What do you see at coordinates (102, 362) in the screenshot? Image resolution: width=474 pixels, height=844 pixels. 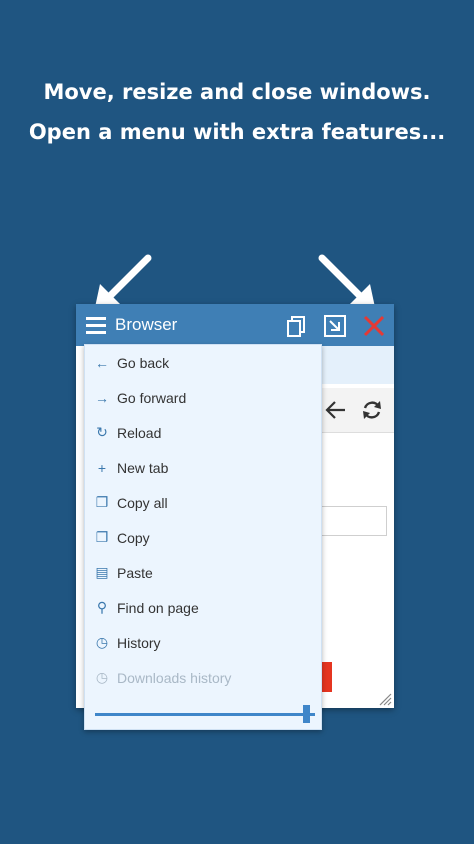 I see `arrow-left-icon: ←` at bounding box center [102, 362].